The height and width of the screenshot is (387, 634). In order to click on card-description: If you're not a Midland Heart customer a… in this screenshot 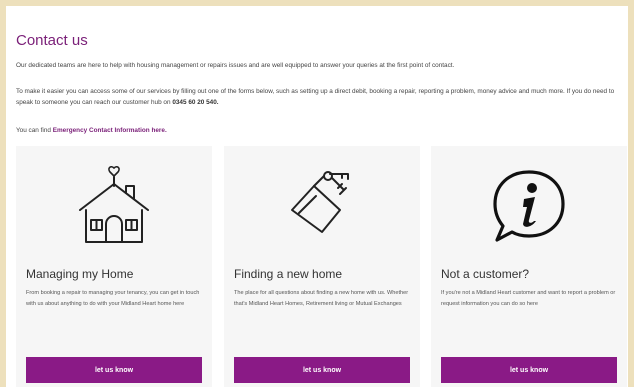, I will do `click(528, 298)`.